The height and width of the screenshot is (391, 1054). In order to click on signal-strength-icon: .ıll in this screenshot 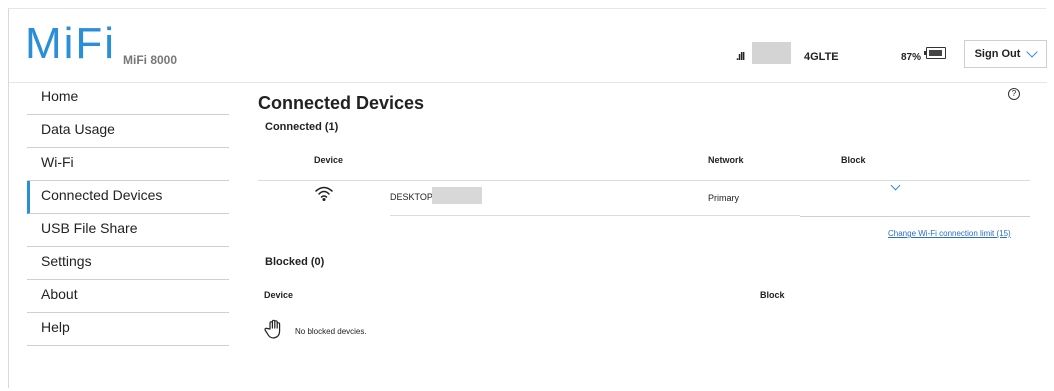, I will do `click(740, 57)`.